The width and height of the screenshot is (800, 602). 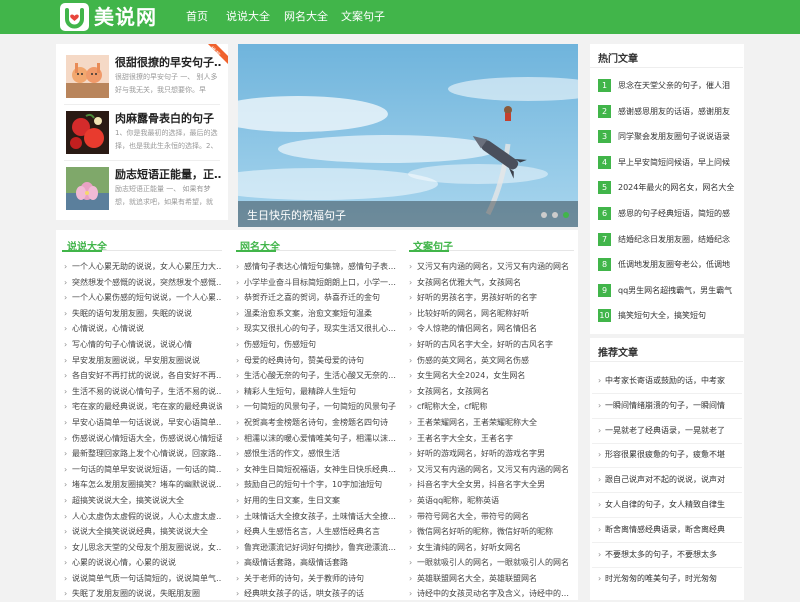 What do you see at coordinates (669, 381) in the screenshot?
I see `recommend-item: › 中考家长寄语或鼓励的话，中考家` at bounding box center [669, 381].